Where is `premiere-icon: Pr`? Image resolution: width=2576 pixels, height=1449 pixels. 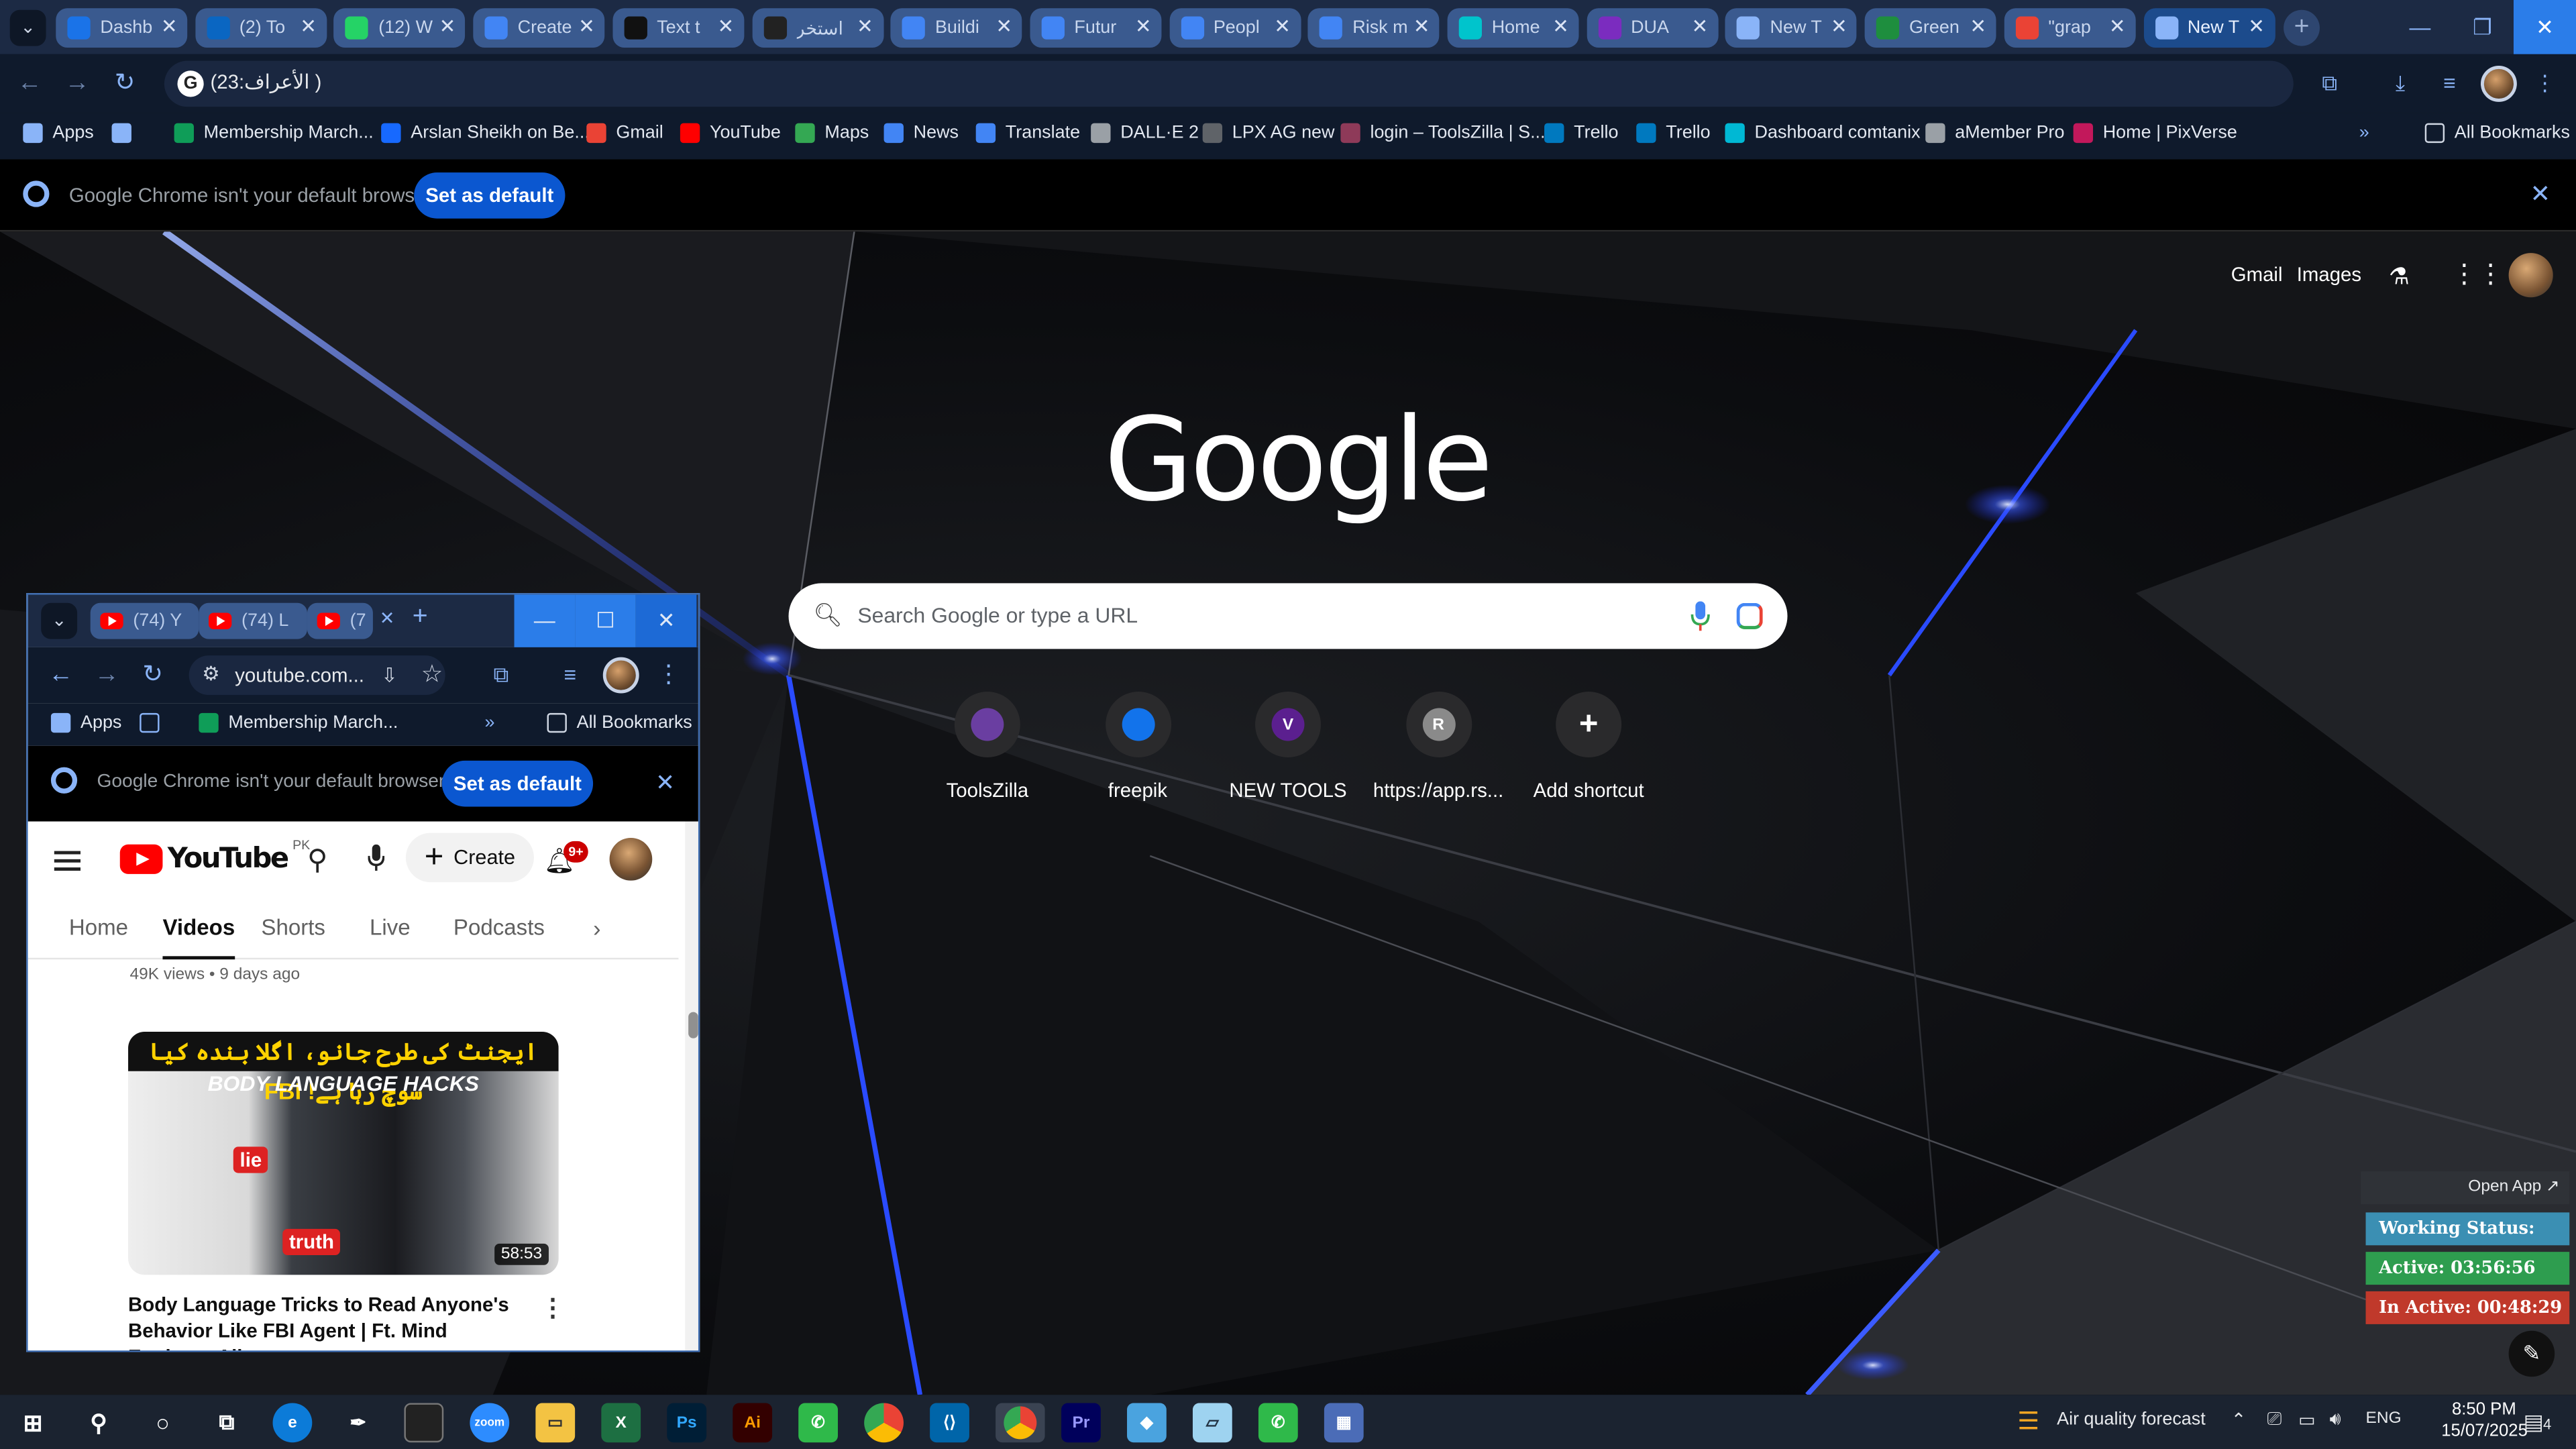 premiere-icon: Pr is located at coordinates (1081, 1423).